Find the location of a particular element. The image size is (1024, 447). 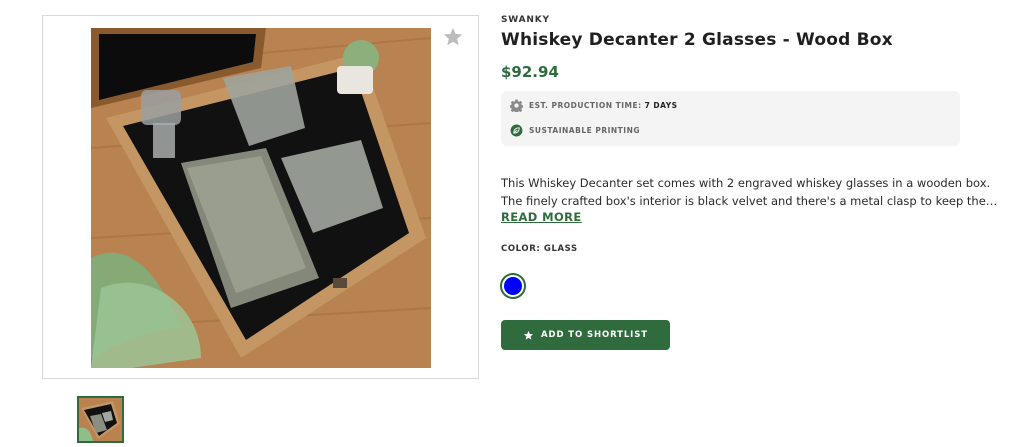

favorite-star-icon is located at coordinates (453, 37).